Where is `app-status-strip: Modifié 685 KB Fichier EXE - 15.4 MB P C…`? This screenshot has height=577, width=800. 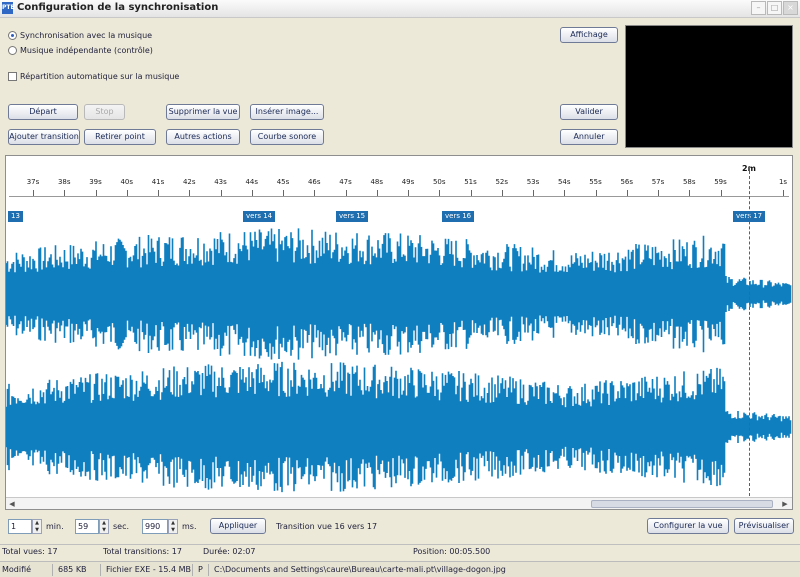 app-status-strip: Modifié 685 KB Fichier EXE - 15.4 MB P C… is located at coordinates (400, 569).